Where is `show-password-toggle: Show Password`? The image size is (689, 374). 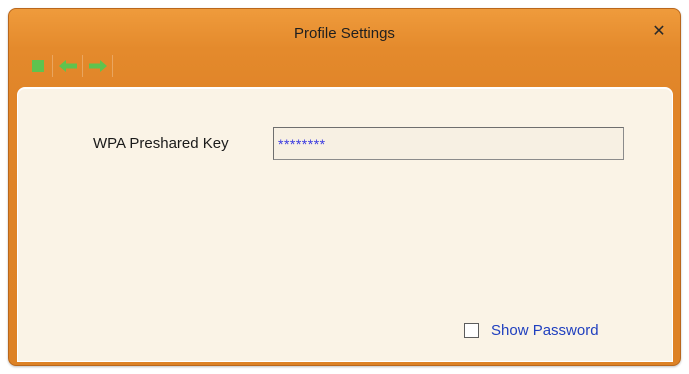 show-password-toggle: Show Password is located at coordinates (531, 330).